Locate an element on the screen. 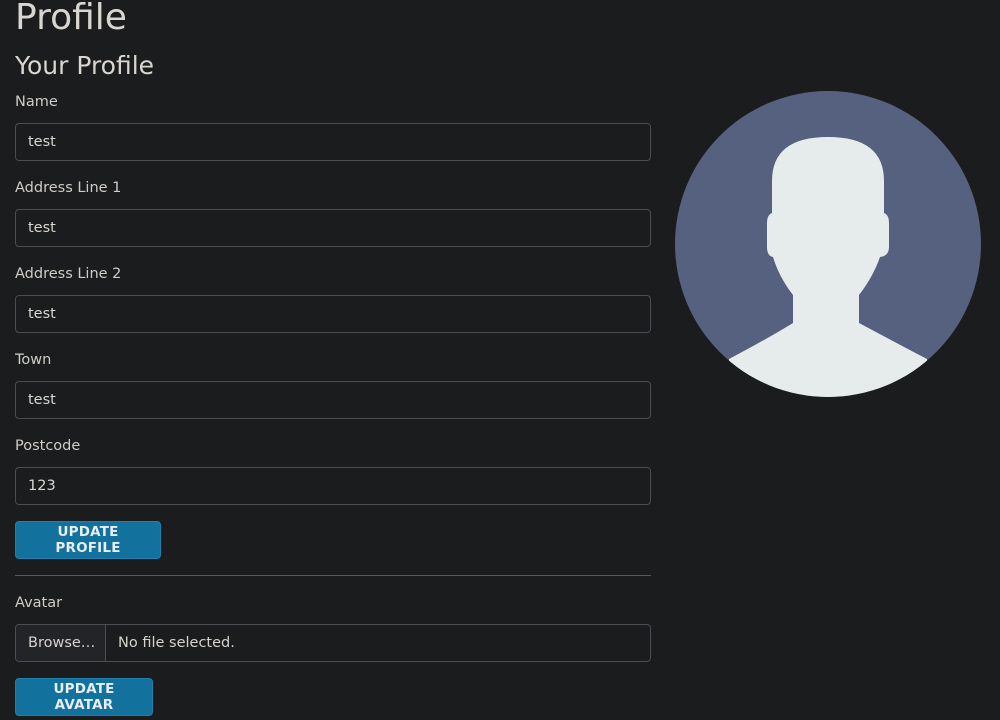 The width and height of the screenshot is (1000, 720). postcode-field is located at coordinates (333, 486).